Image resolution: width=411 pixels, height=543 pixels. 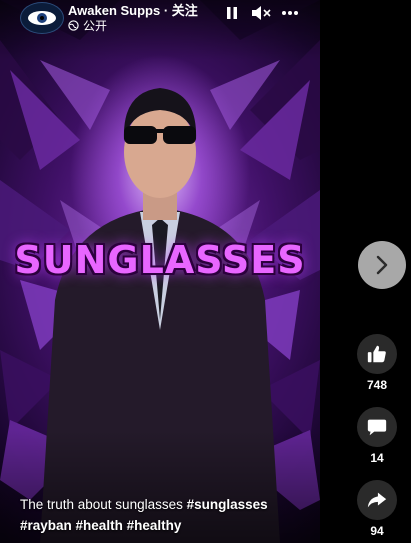 I want to click on audience-label: 公开, so click(x=87, y=25).